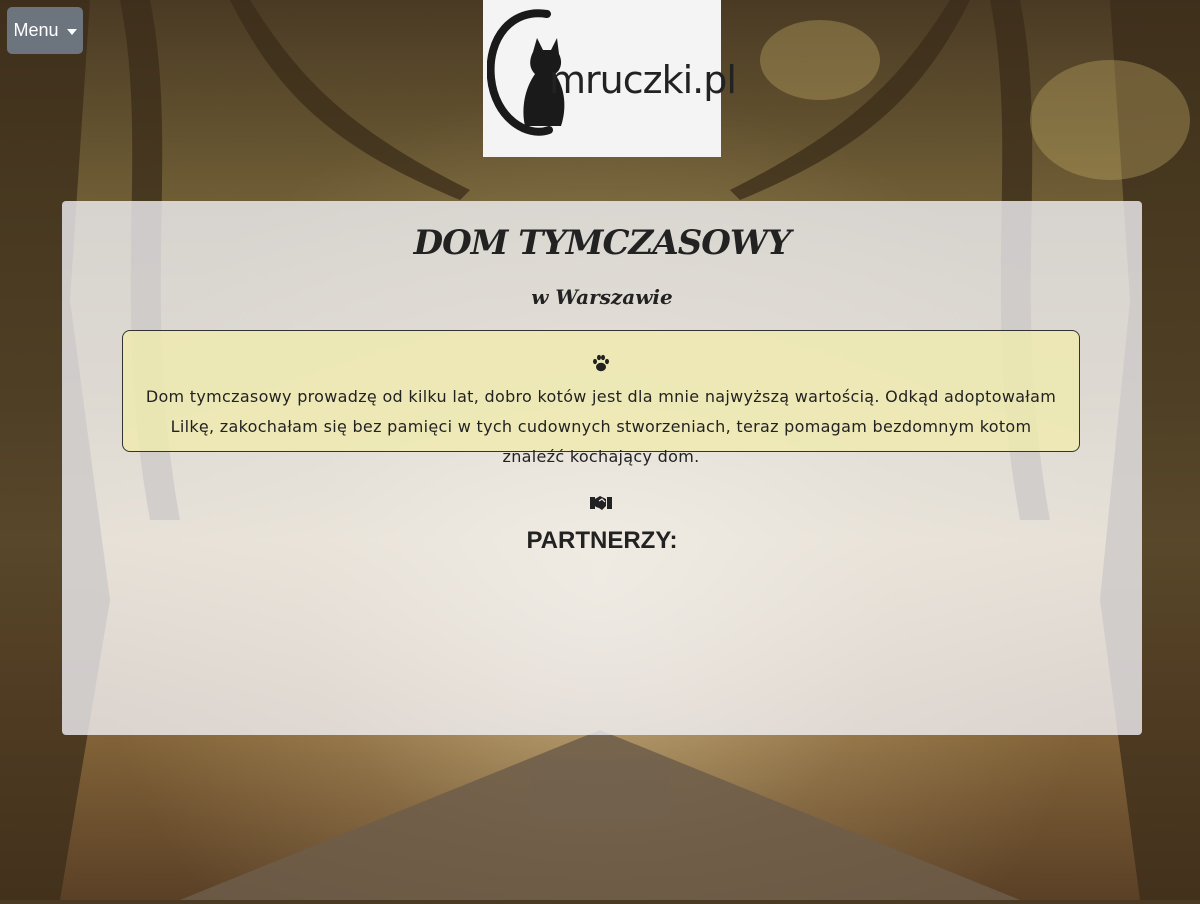 Image resolution: width=1200 pixels, height=904 pixels. What do you see at coordinates (602, 540) in the screenshot?
I see `partners-heading: PARTNERZY:` at bounding box center [602, 540].